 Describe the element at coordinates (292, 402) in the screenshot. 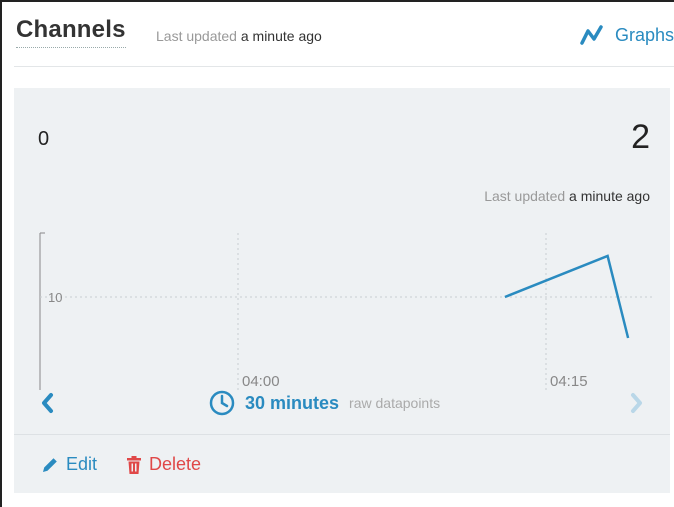

I see `time-range-value: 30 minutes` at that location.